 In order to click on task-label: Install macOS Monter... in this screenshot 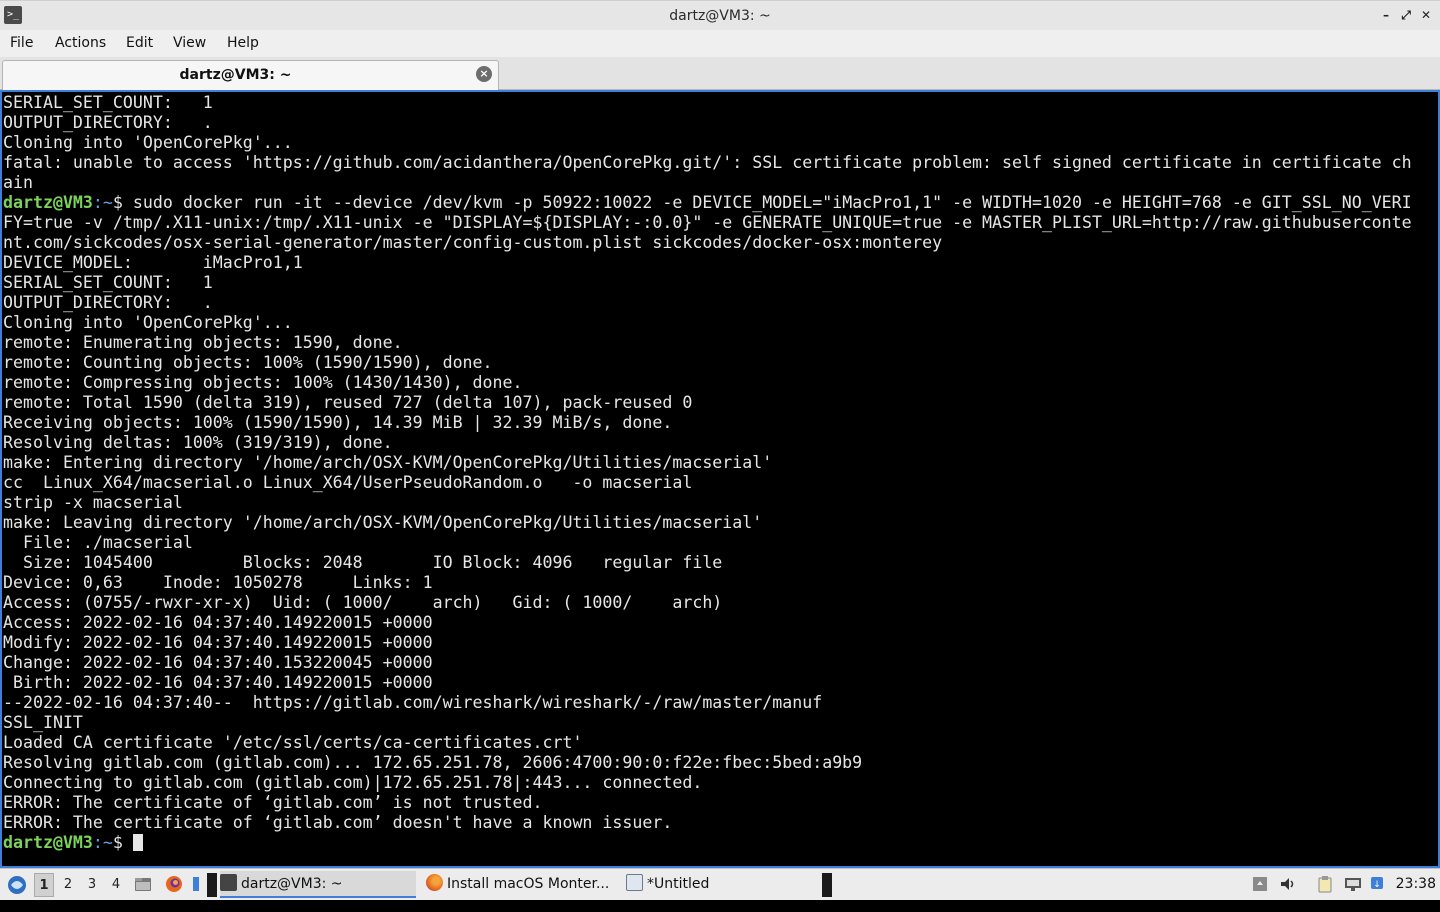, I will do `click(528, 884)`.